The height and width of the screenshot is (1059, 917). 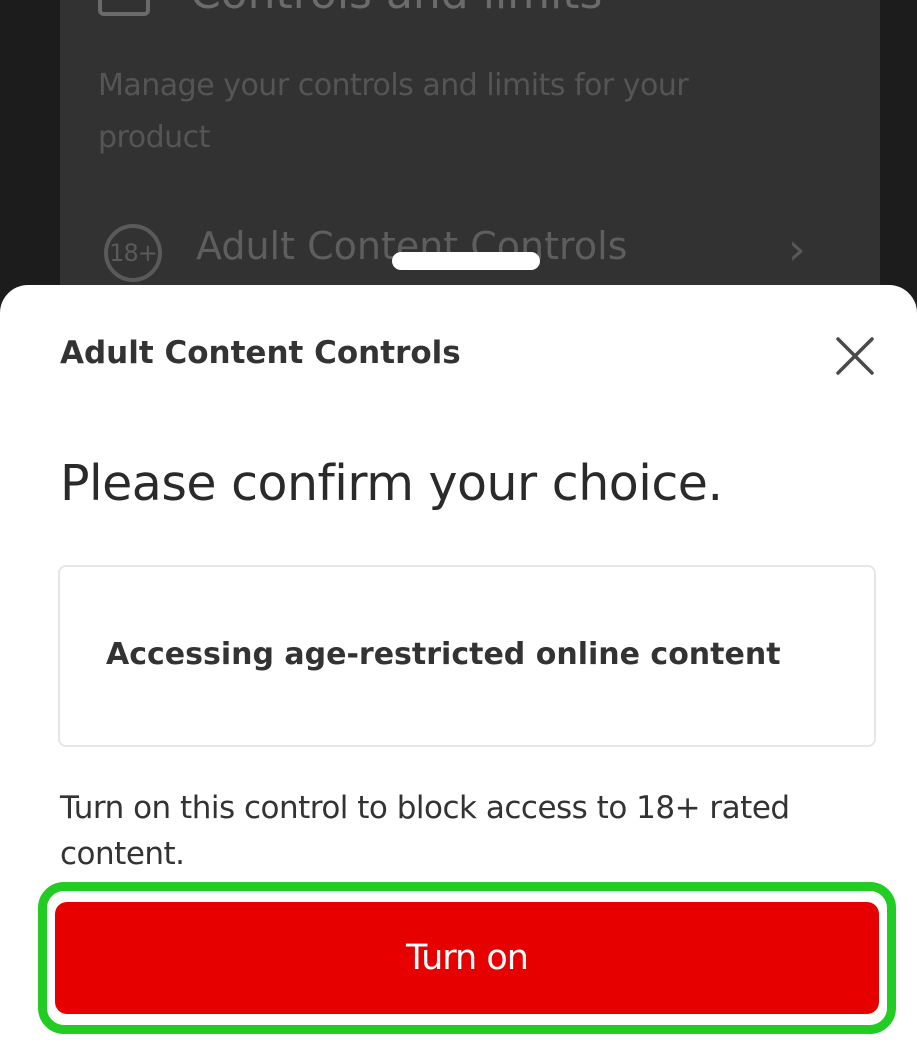 I want to click on close-button, so click(x=855, y=356).